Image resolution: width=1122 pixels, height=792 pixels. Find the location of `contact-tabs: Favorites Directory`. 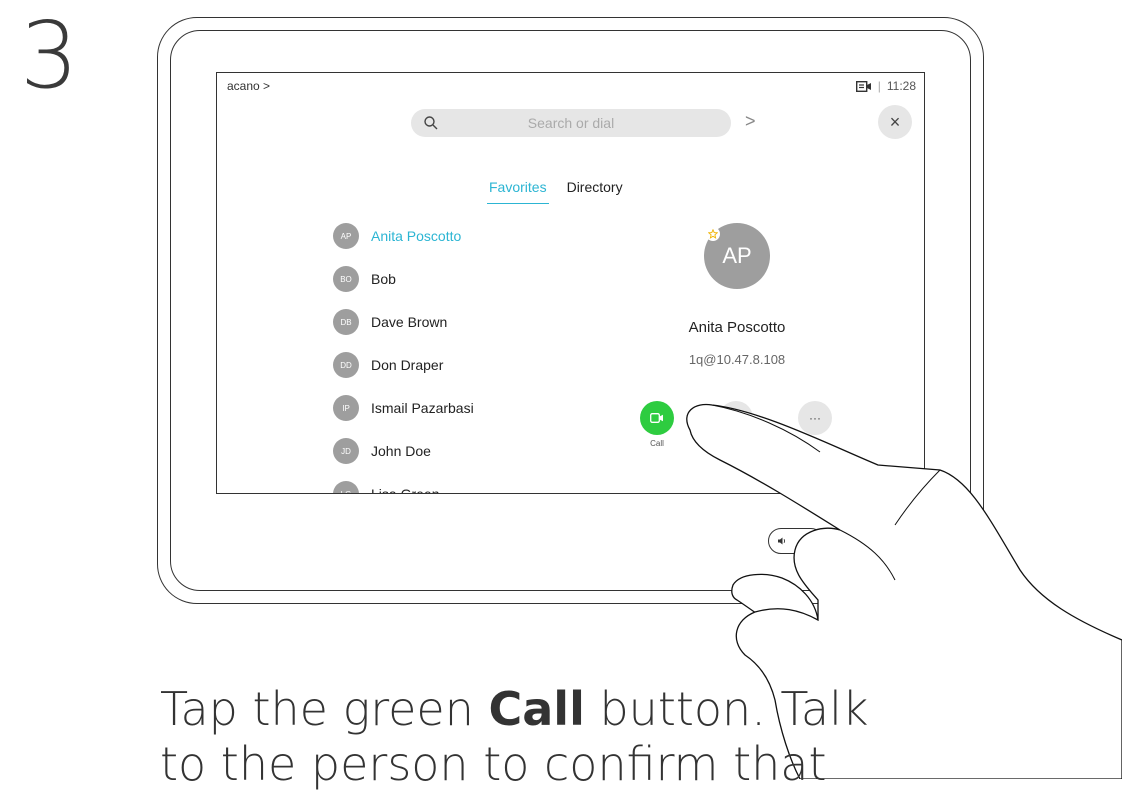

contact-tabs: Favorites Directory is located at coordinates (556, 191).